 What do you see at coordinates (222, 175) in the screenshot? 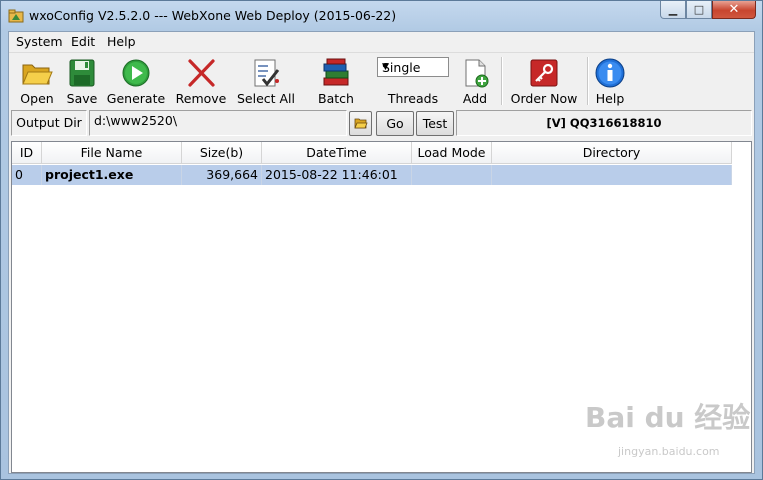
I see `row-size: 369,664` at bounding box center [222, 175].